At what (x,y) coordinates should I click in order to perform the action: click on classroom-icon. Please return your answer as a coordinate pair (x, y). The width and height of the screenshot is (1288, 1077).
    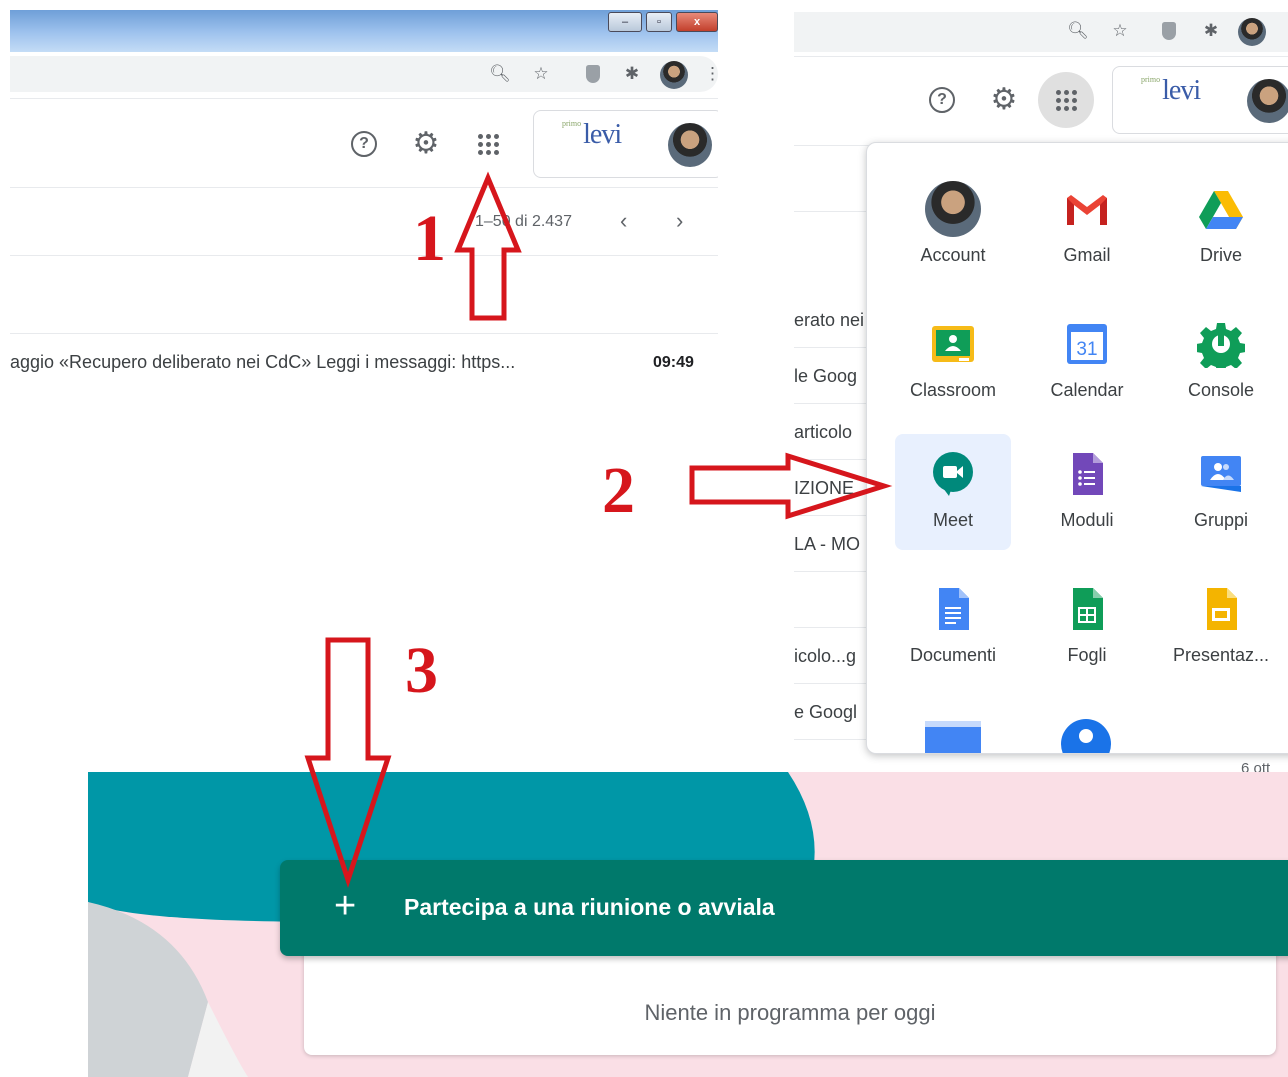
    Looking at the image, I should click on (953, 344).